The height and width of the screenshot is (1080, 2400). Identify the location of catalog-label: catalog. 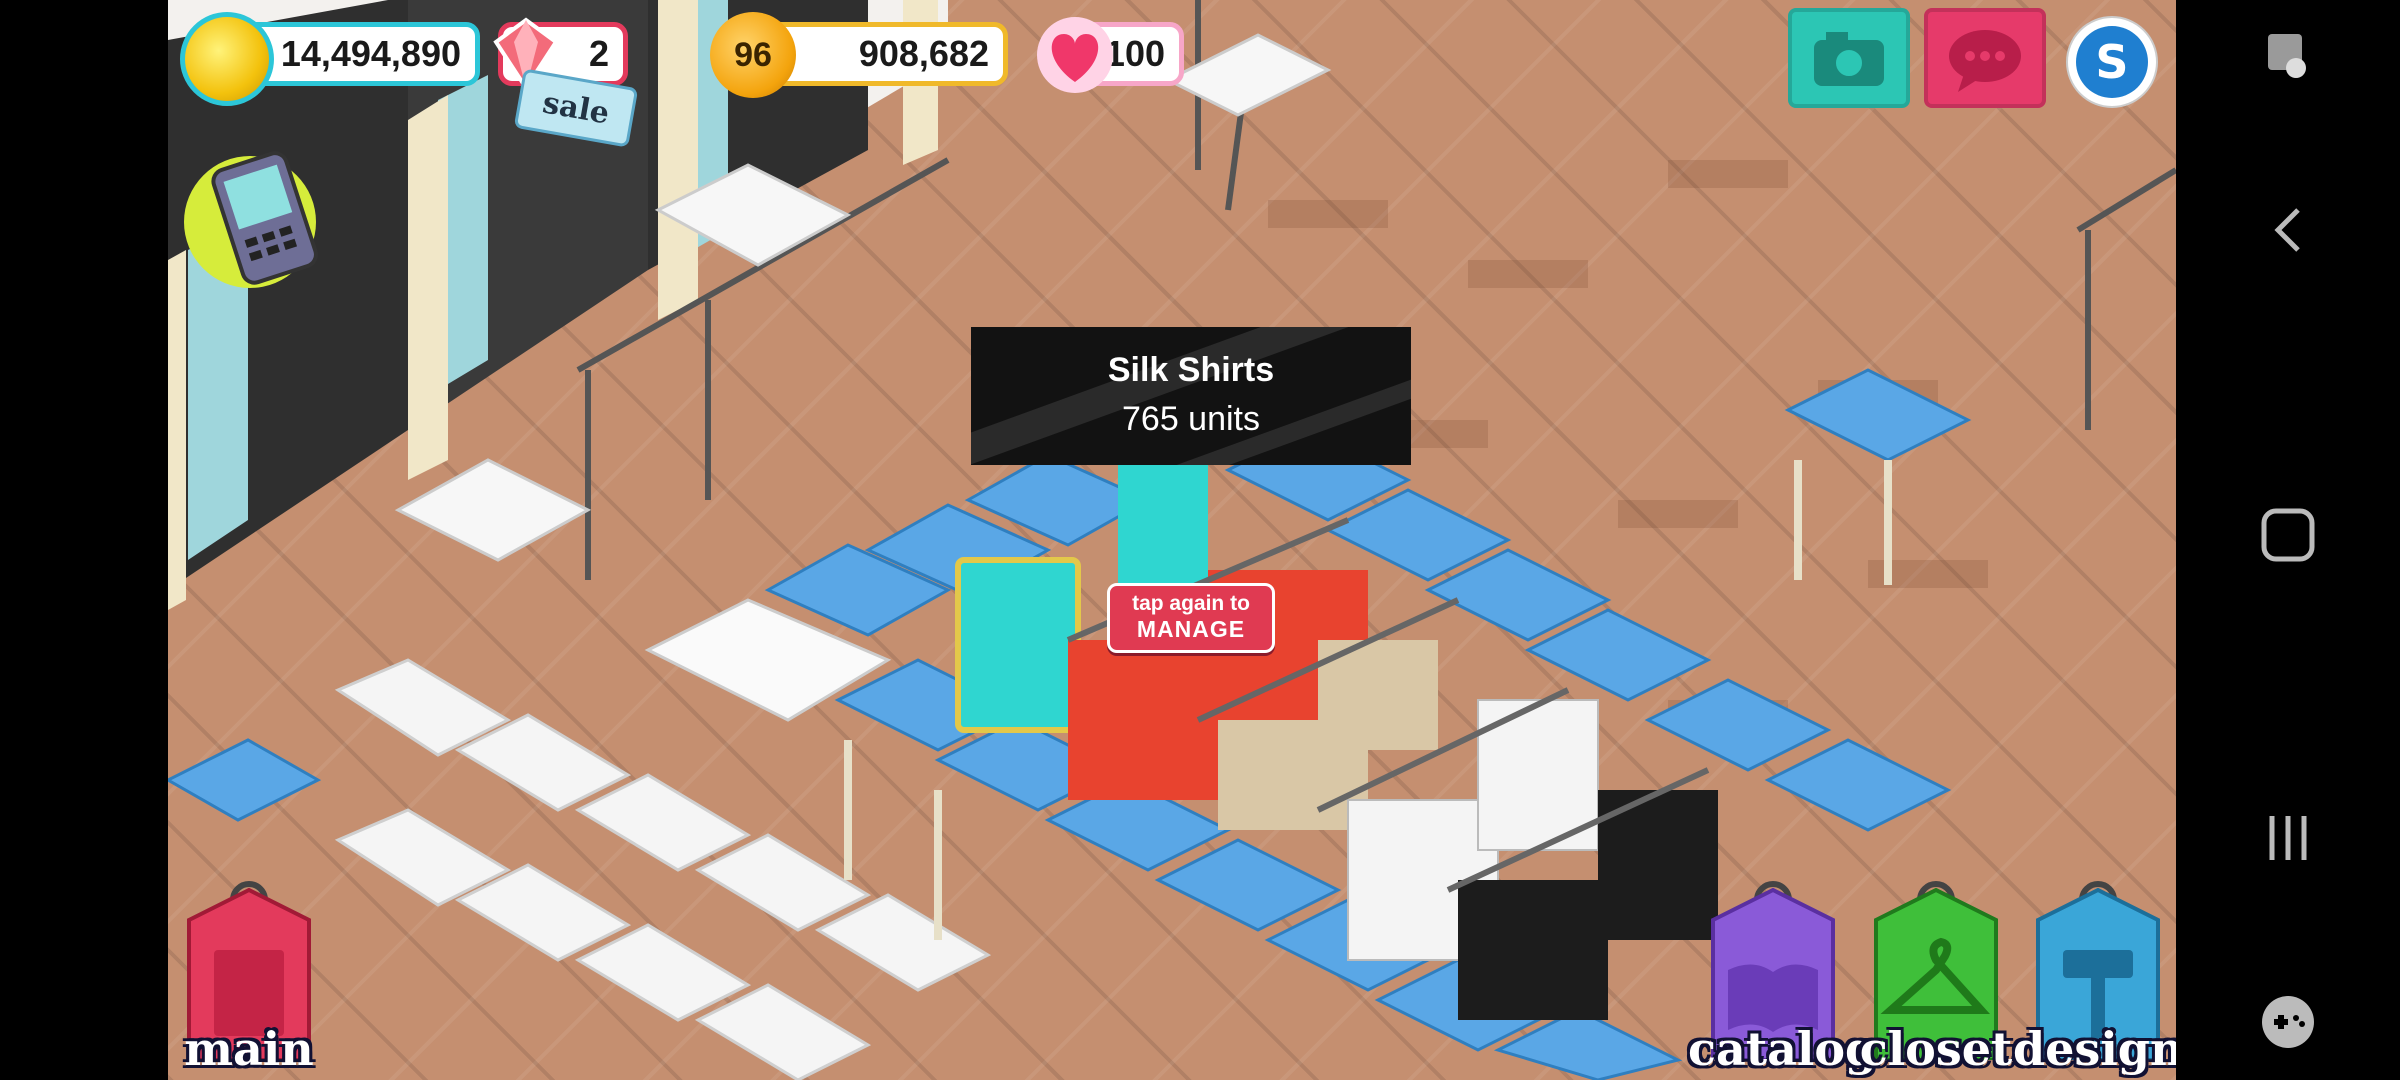
(1783, 1049).